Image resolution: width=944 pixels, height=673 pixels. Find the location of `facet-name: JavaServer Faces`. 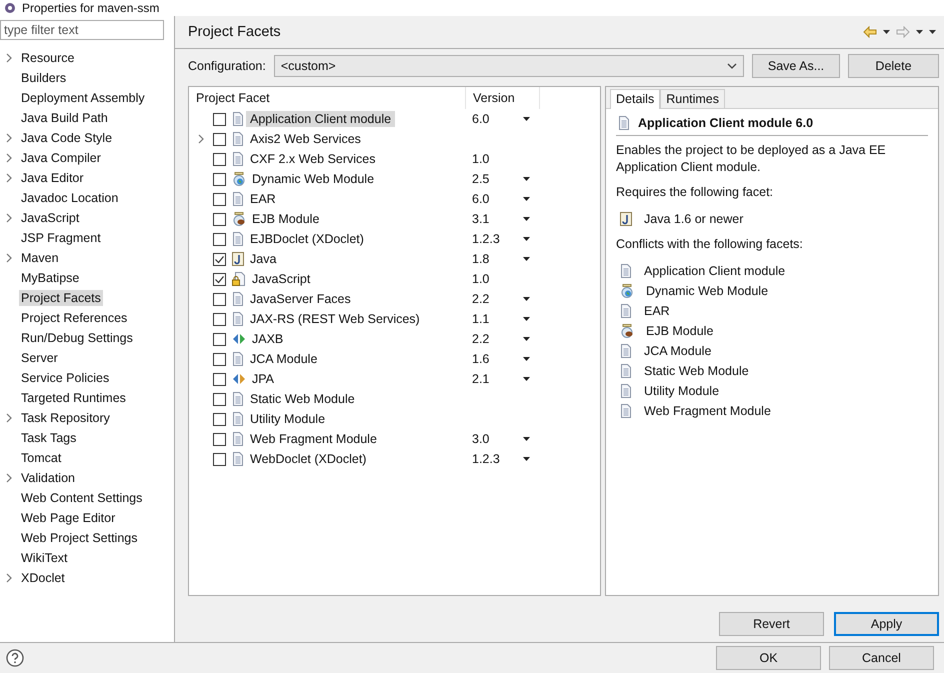

facet-name: JavaServer Faces is located at coordinates (300, 299).